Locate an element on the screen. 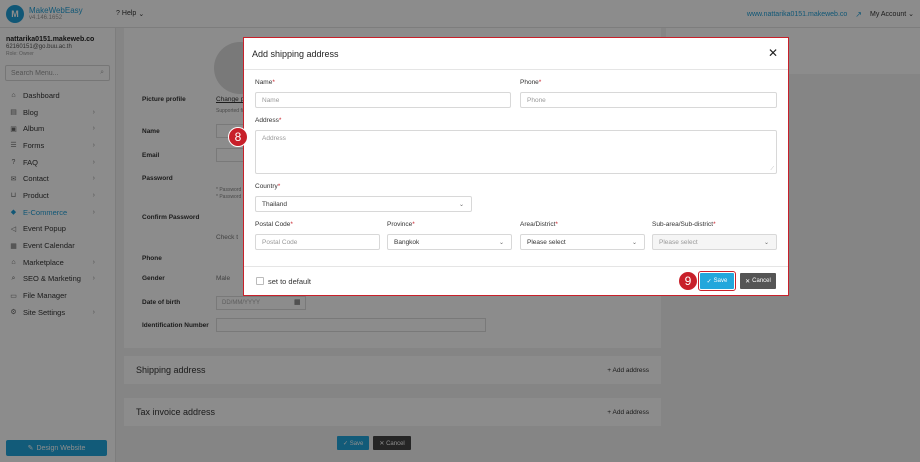  area-district-label-text: Area/District is located at coordinates (538, 224).